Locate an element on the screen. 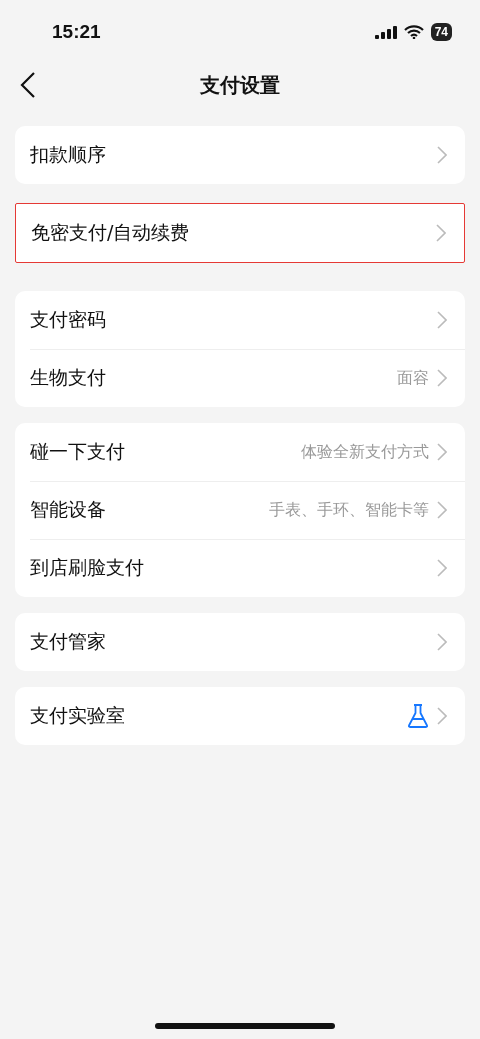 The image size is (480, 1039). settings-row: 支付实验室 is located at coordinates (240, 716).